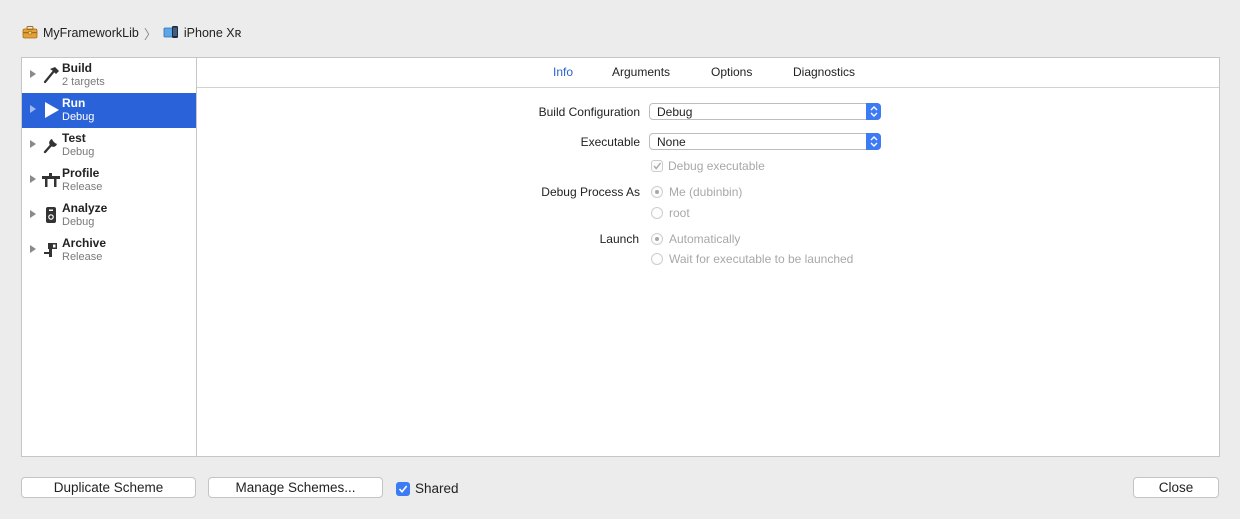 This screenshot has height=519, width=1240. I want to click on tab-arguments: Arguments, so click(641, 72).